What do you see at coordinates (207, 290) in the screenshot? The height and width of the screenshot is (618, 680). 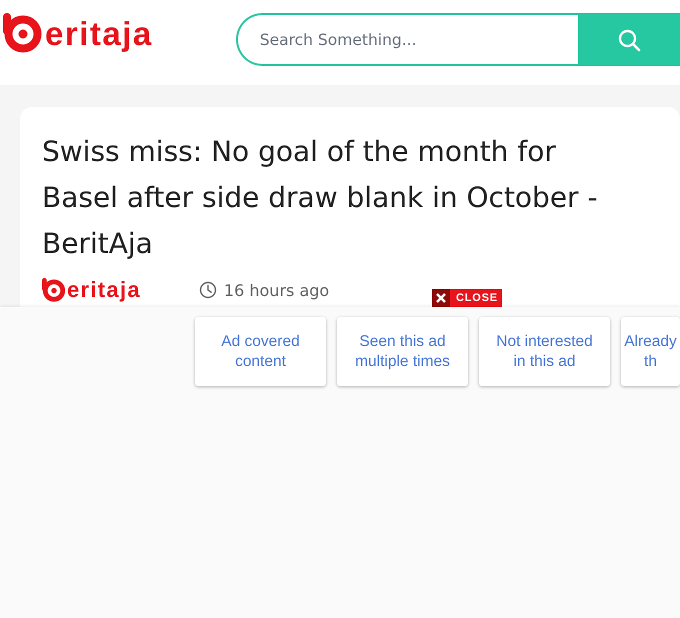 I see `clock-icon` at bounding box center [207, 290].